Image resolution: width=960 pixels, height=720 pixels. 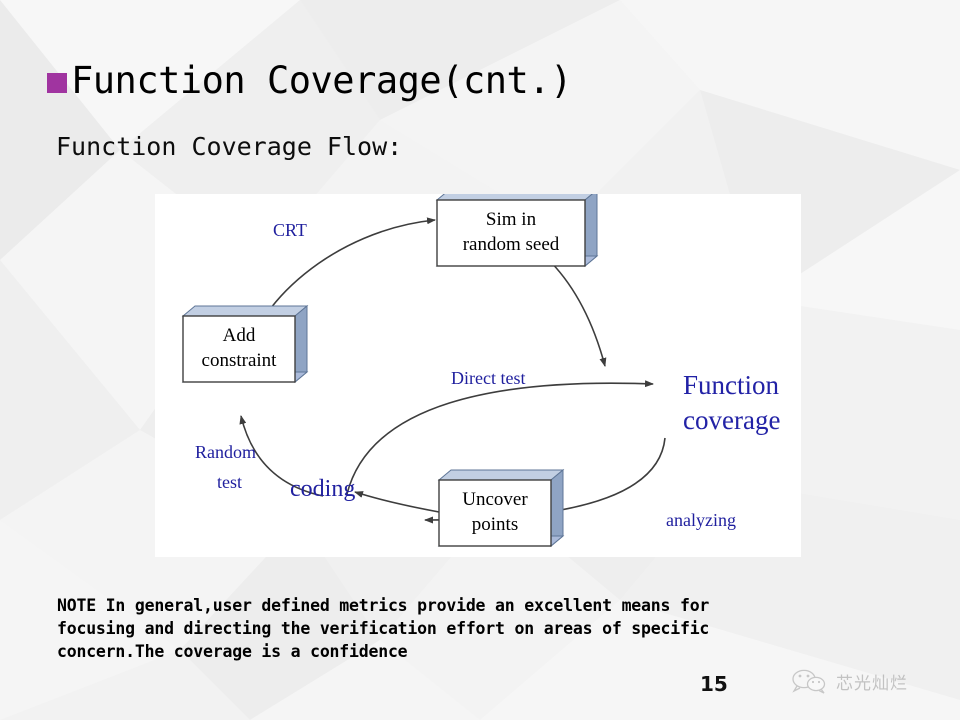 What do you see at coordinates (511, 219) in the screenshot?
I see `node-sim-label-line1: Sim in` at bounding box center [511, 219].